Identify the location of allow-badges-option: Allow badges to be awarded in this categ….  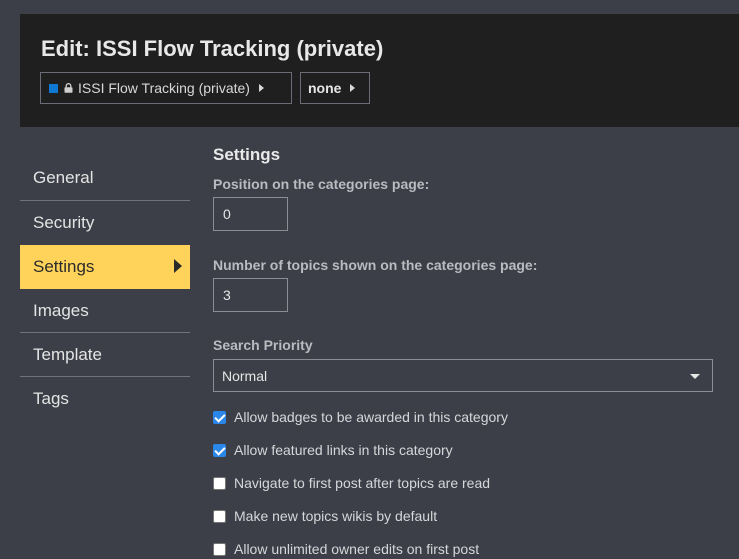
(360, 417).